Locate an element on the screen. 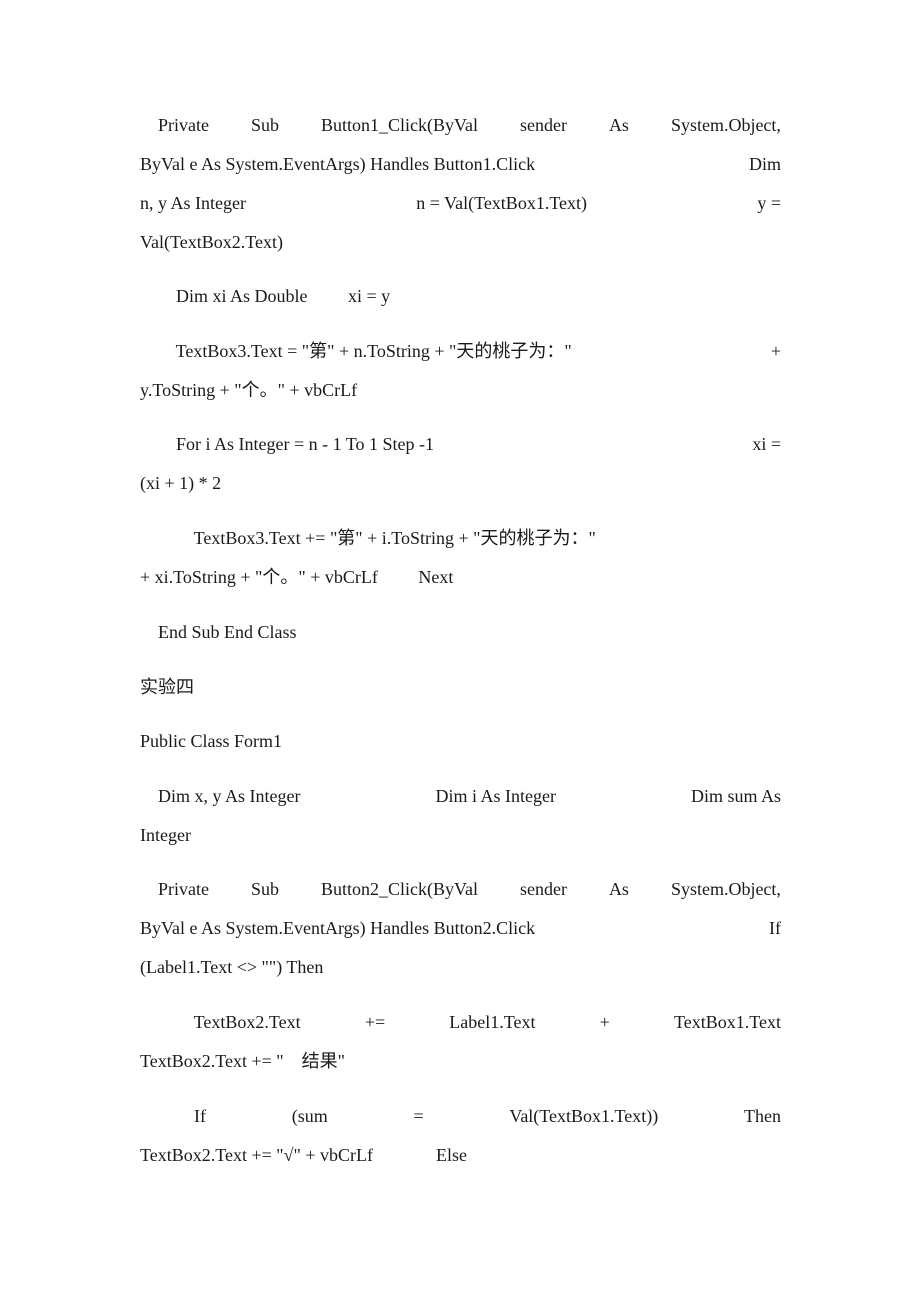 The width and height of the screenshot is (920, 1302). text-segment: Label1.Text is located at coordinates (492, 1022).